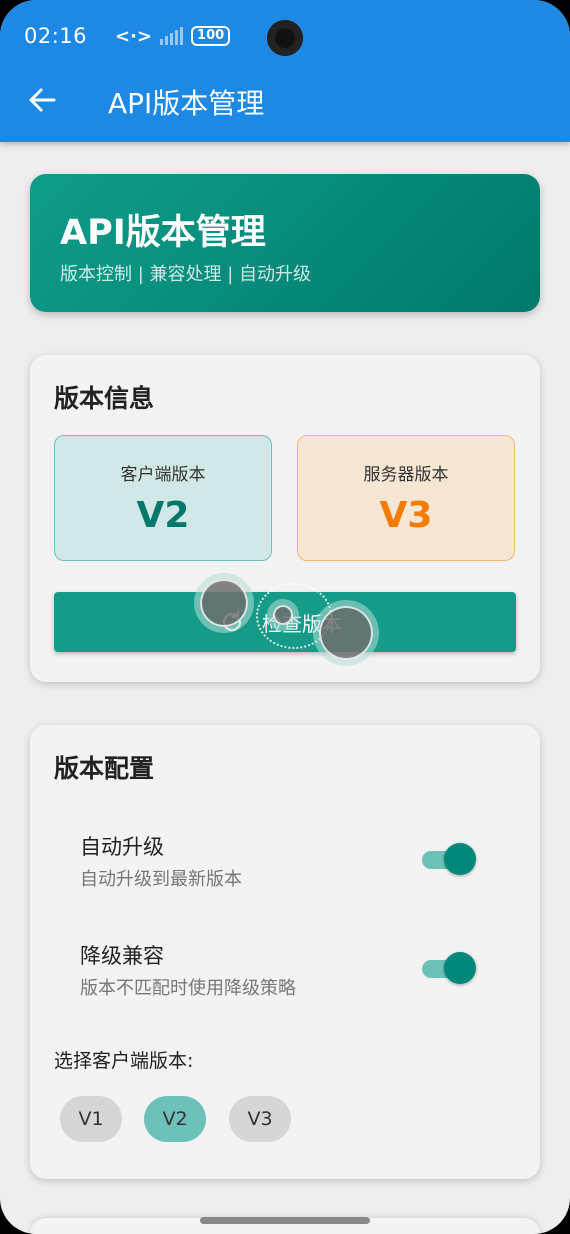 This screenshot has height=1234, width=570. Describe the element at coordinates (285, 38) in the screenshot. I see `camera-cutout` at that location.